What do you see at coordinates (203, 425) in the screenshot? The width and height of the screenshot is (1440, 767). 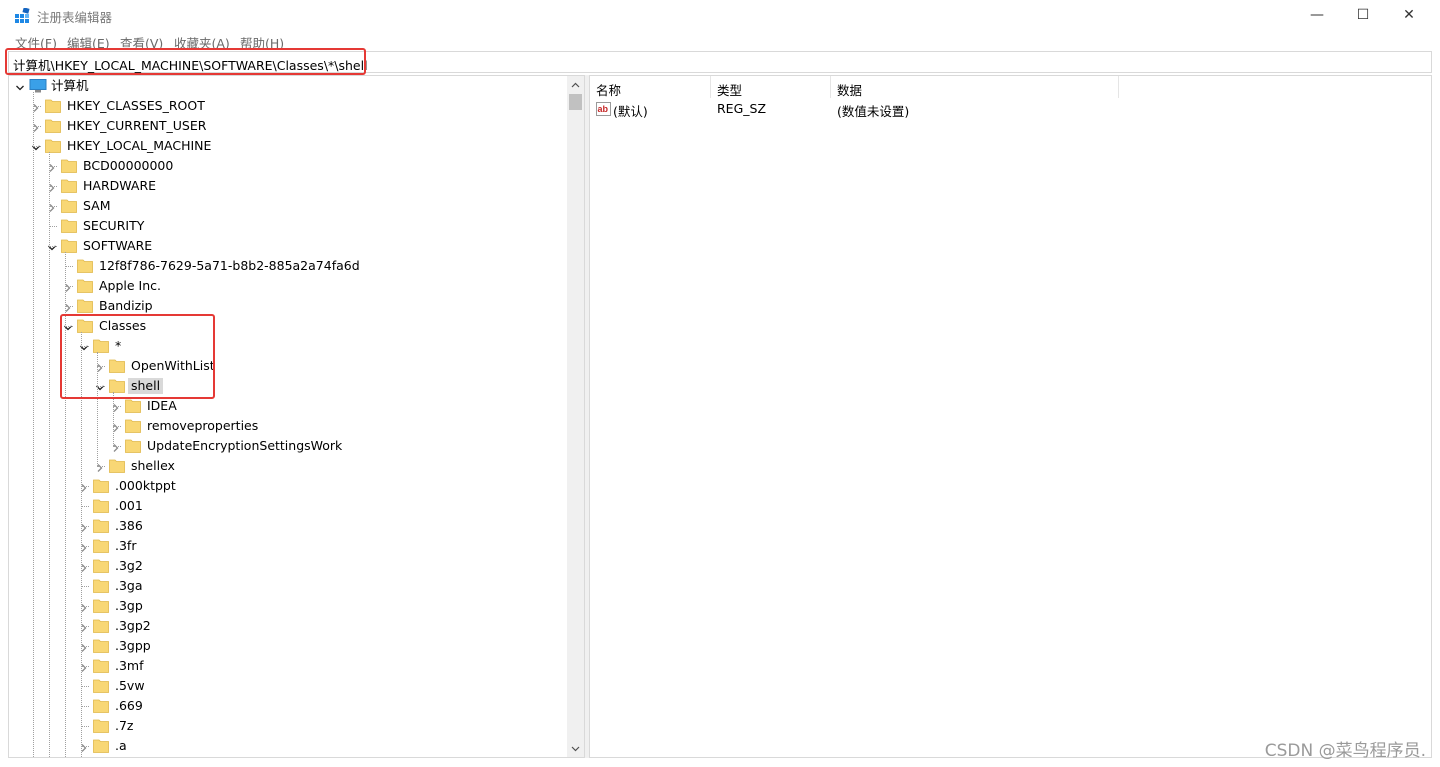 I see `tree-node-label: removeproperties` at bounding box center [203, 425].